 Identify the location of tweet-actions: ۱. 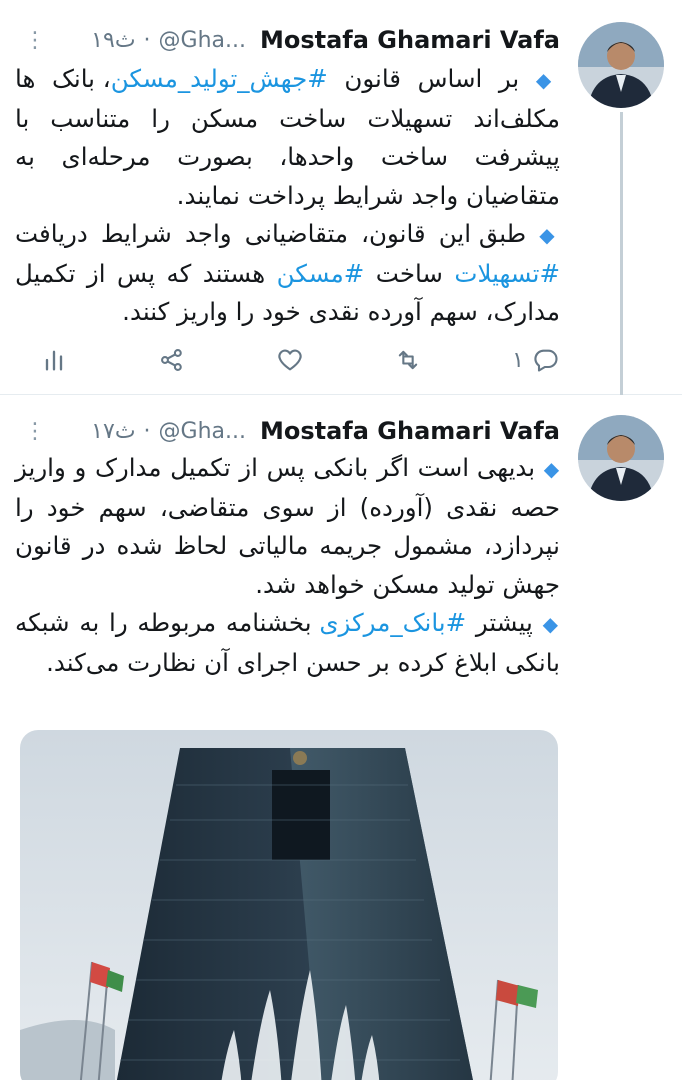
(300, 360).